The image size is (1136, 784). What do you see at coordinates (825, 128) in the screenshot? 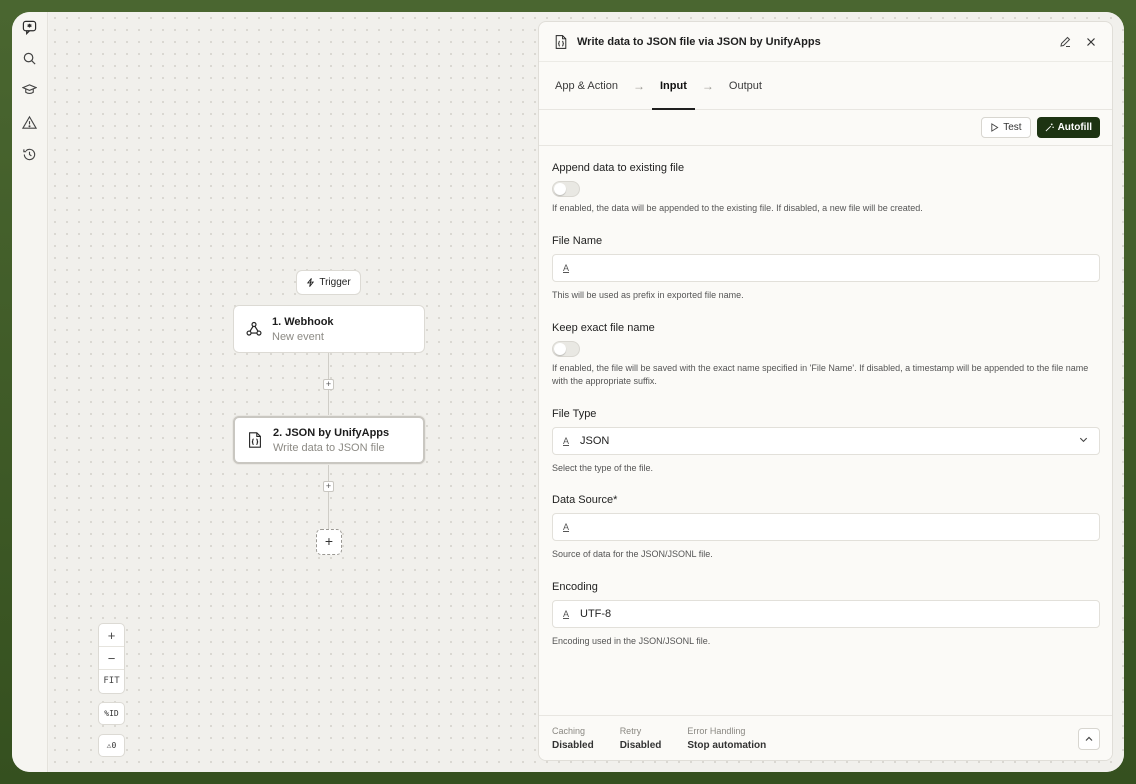
I see `panel-toolbar: Test Autofill` at bounding box center [825, 128].